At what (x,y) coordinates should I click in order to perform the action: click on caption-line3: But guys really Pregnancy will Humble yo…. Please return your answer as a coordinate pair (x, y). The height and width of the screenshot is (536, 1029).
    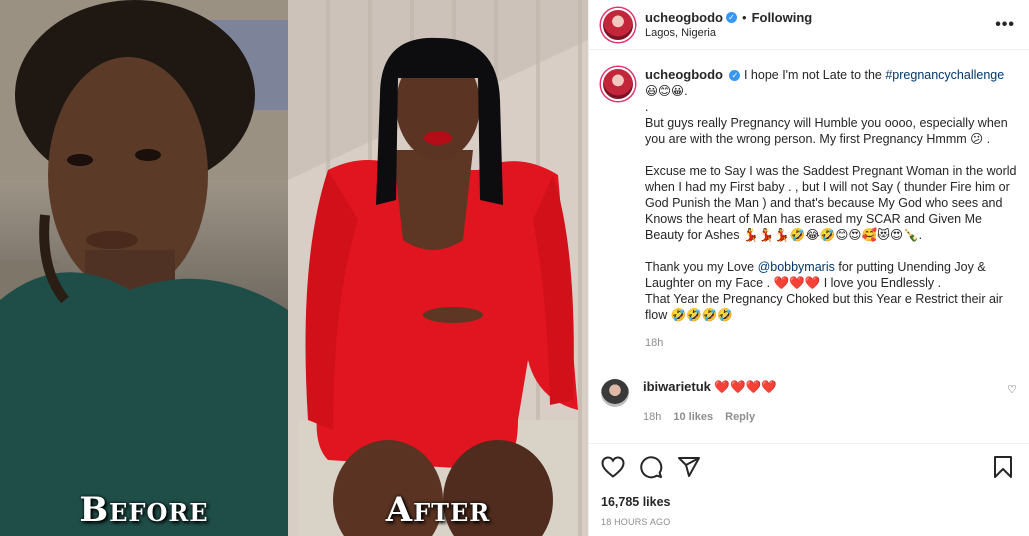
    Looking at the image, I should click on (826, 131).